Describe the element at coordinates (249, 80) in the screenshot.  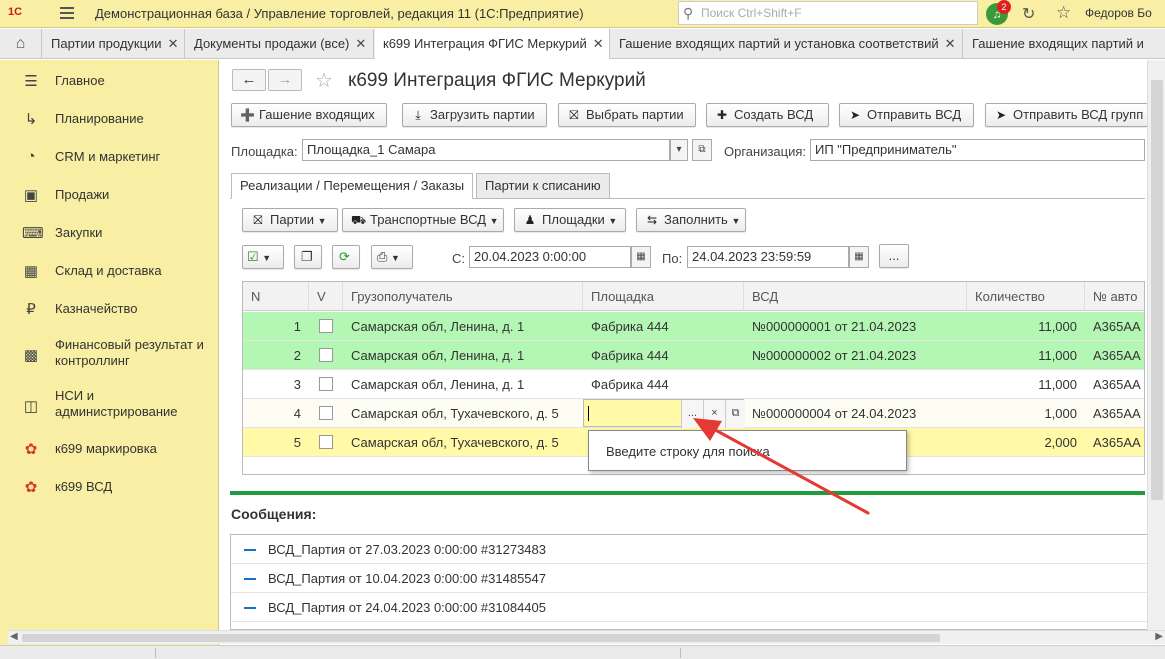
I see `arrow-left-icon: ←` at that location.